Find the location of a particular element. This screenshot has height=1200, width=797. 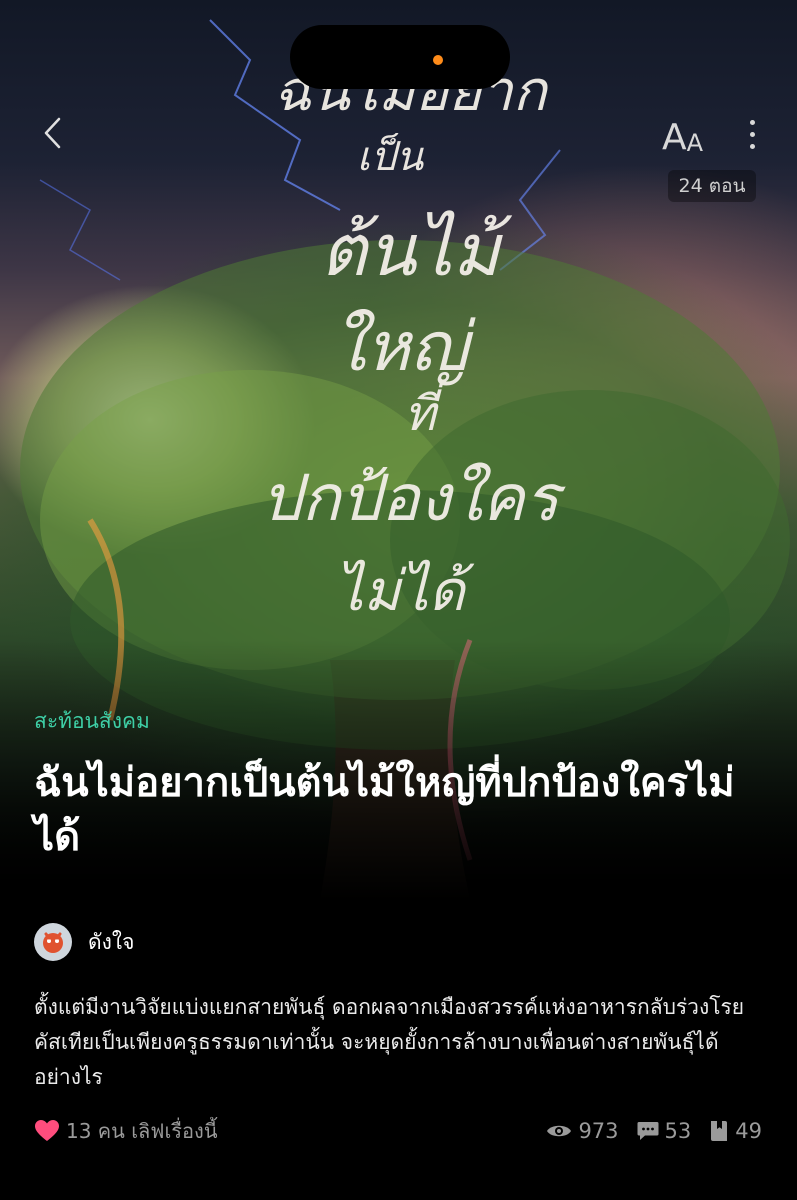

chevron-left-icon is located at coordinates (52, 133).